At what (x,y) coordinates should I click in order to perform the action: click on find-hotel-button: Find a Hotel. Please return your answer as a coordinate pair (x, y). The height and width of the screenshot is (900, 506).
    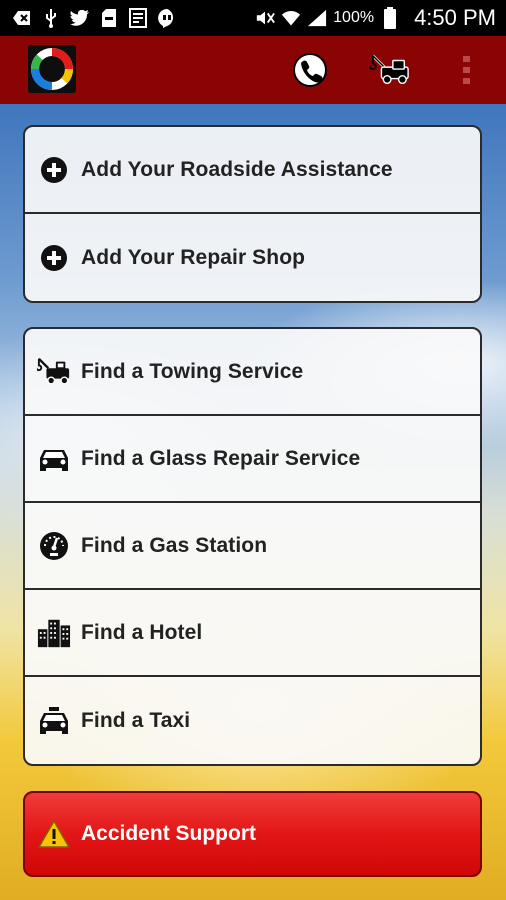
    Looking at the image, I should click on (252, 633).